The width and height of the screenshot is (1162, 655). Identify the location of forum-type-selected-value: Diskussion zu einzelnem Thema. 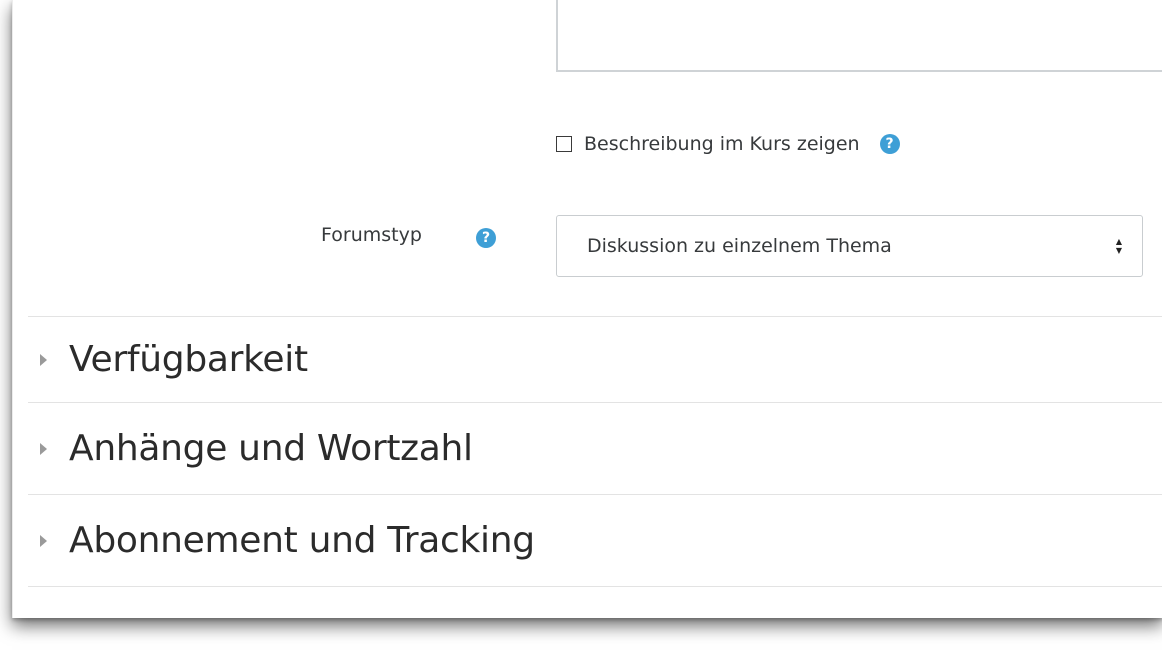
(739, 246).